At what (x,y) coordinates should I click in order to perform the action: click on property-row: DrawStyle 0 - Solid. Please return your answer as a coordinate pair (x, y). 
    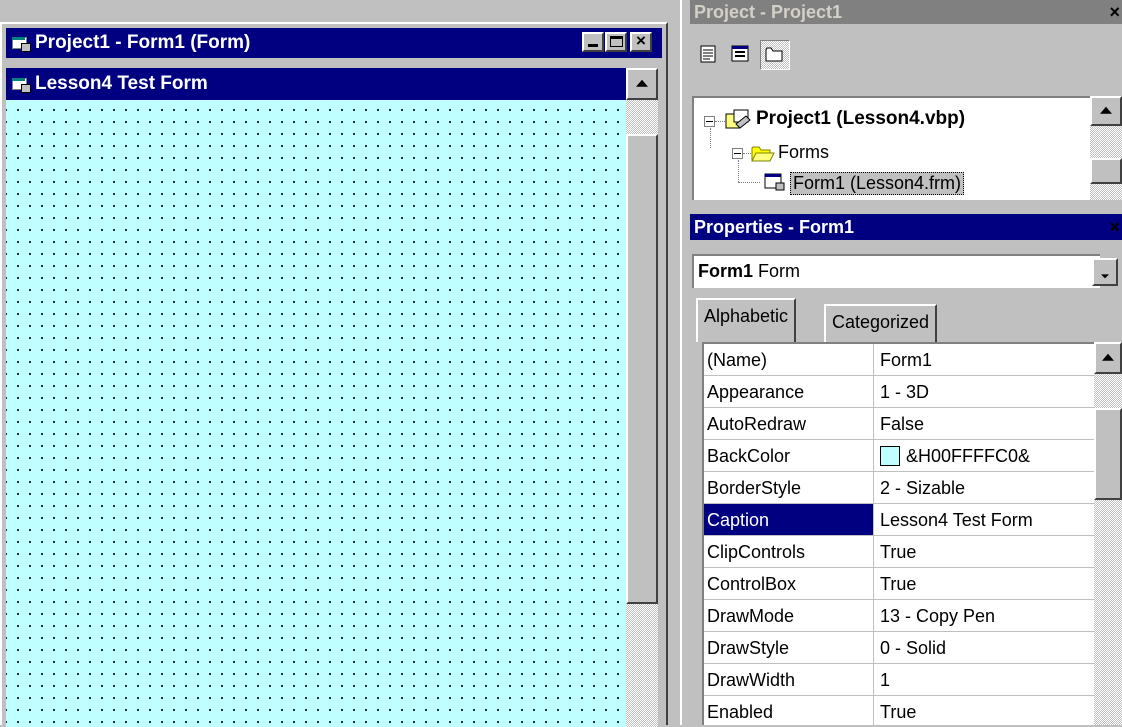
    Looking at the image, I should click on (899, 648).